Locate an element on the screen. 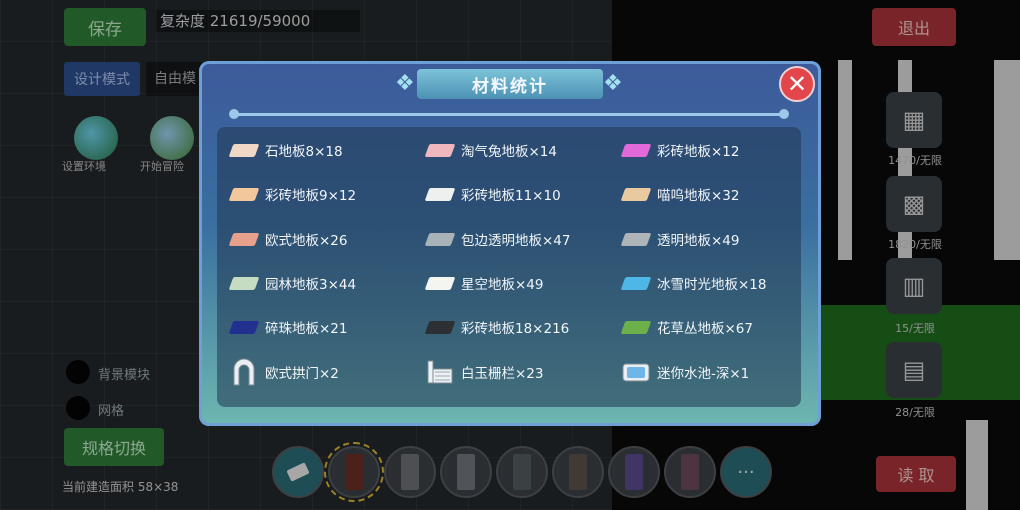 This screenshot has height=510, width=1020. material-item: 彩砖地板9×12 is located at coordinates (292, 194).